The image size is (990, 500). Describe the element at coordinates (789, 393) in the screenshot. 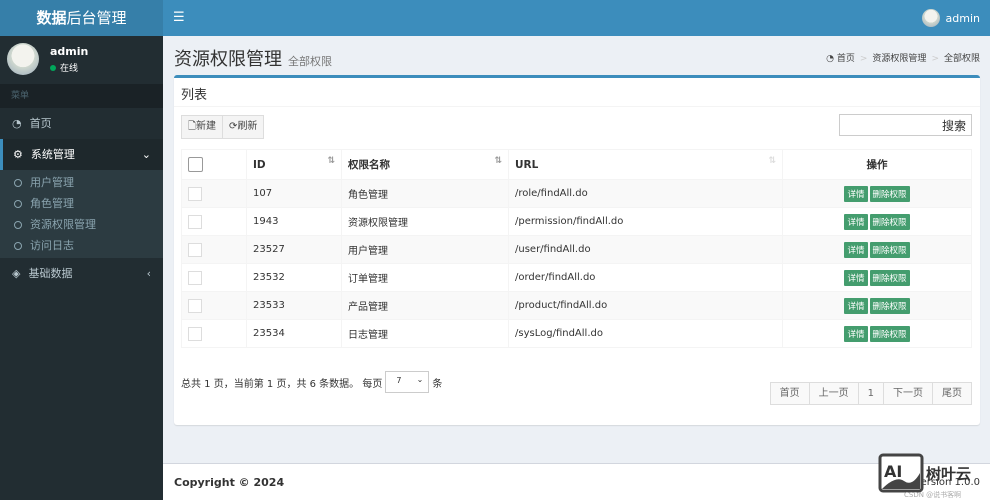

I see `first-page-button: 首页` at that location.